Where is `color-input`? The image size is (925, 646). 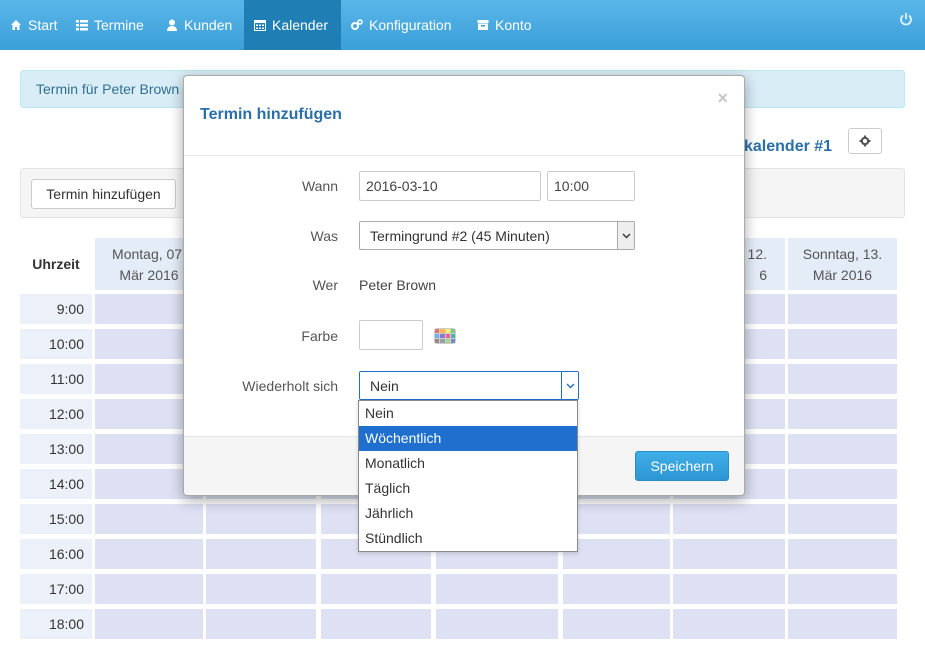 color-input is located at coordinates (391, 335).